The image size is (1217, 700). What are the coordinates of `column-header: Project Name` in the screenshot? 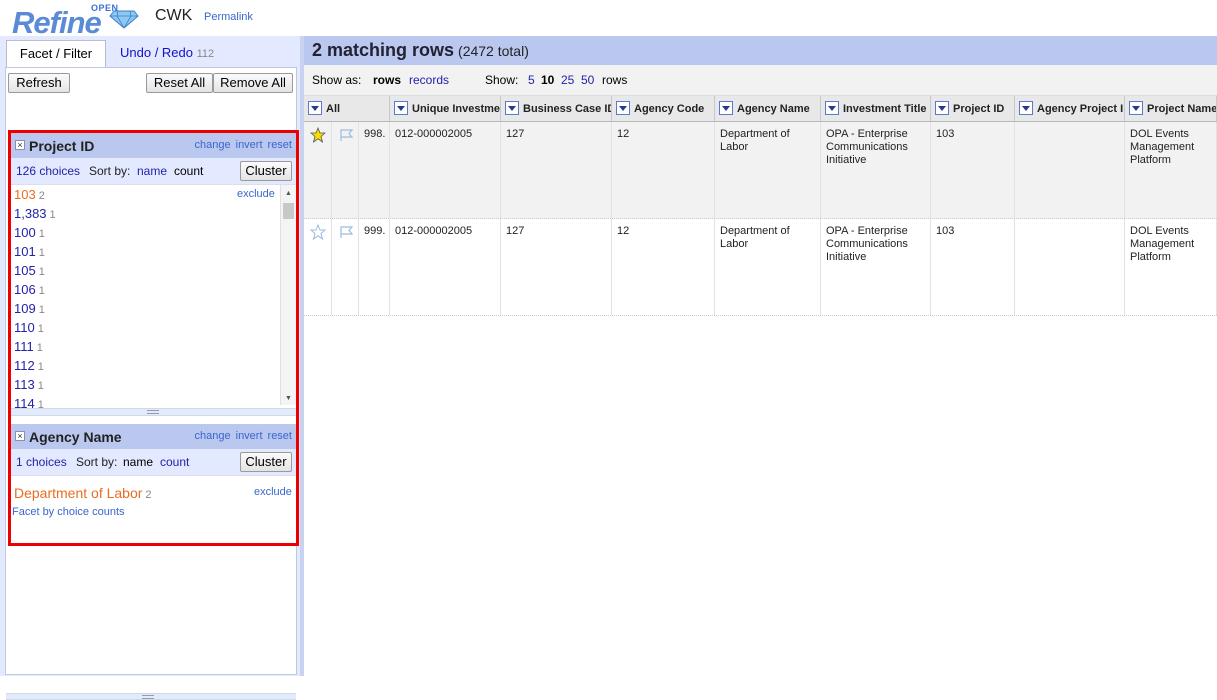 It's located at (1171, 108).